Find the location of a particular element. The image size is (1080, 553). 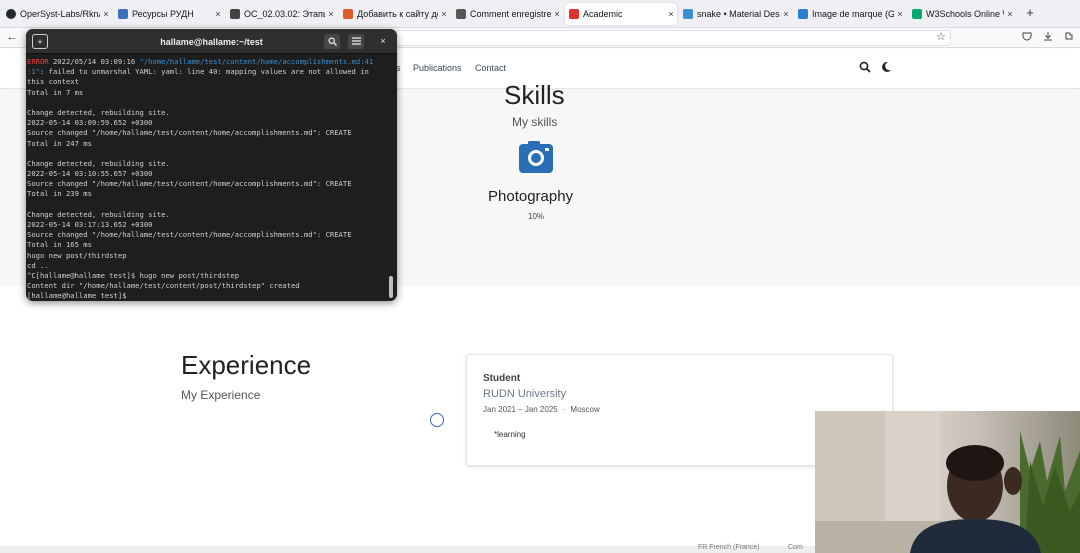

browser-tab: Academic × is located at coordinates (621, 14).